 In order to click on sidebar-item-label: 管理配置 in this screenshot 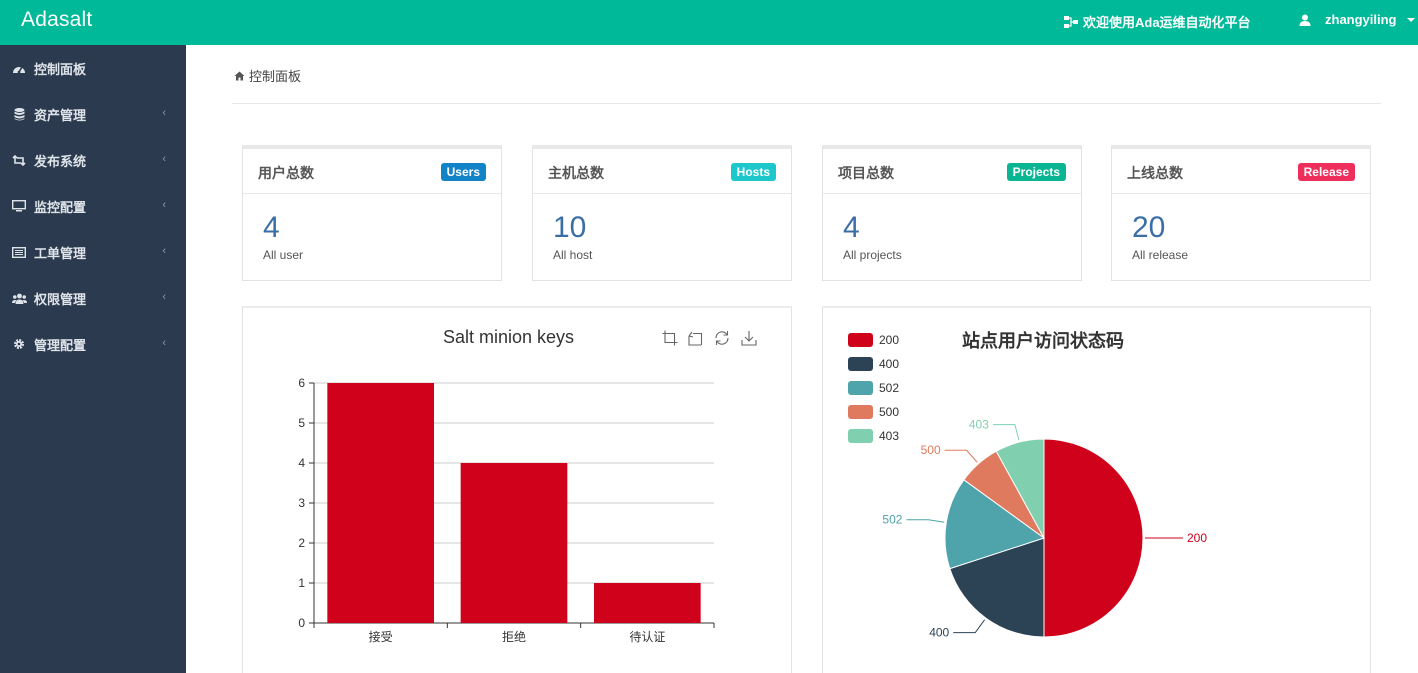, I will do `click(60, 345)`.